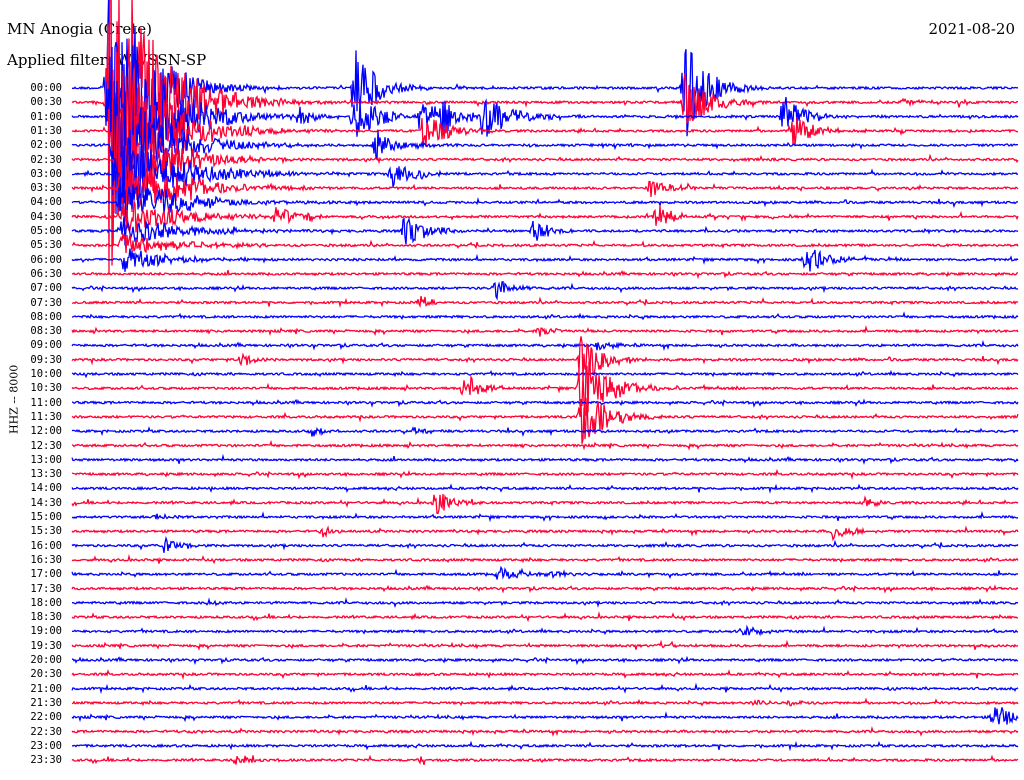  I want to click on trace-row-1930, so click(545, 645).